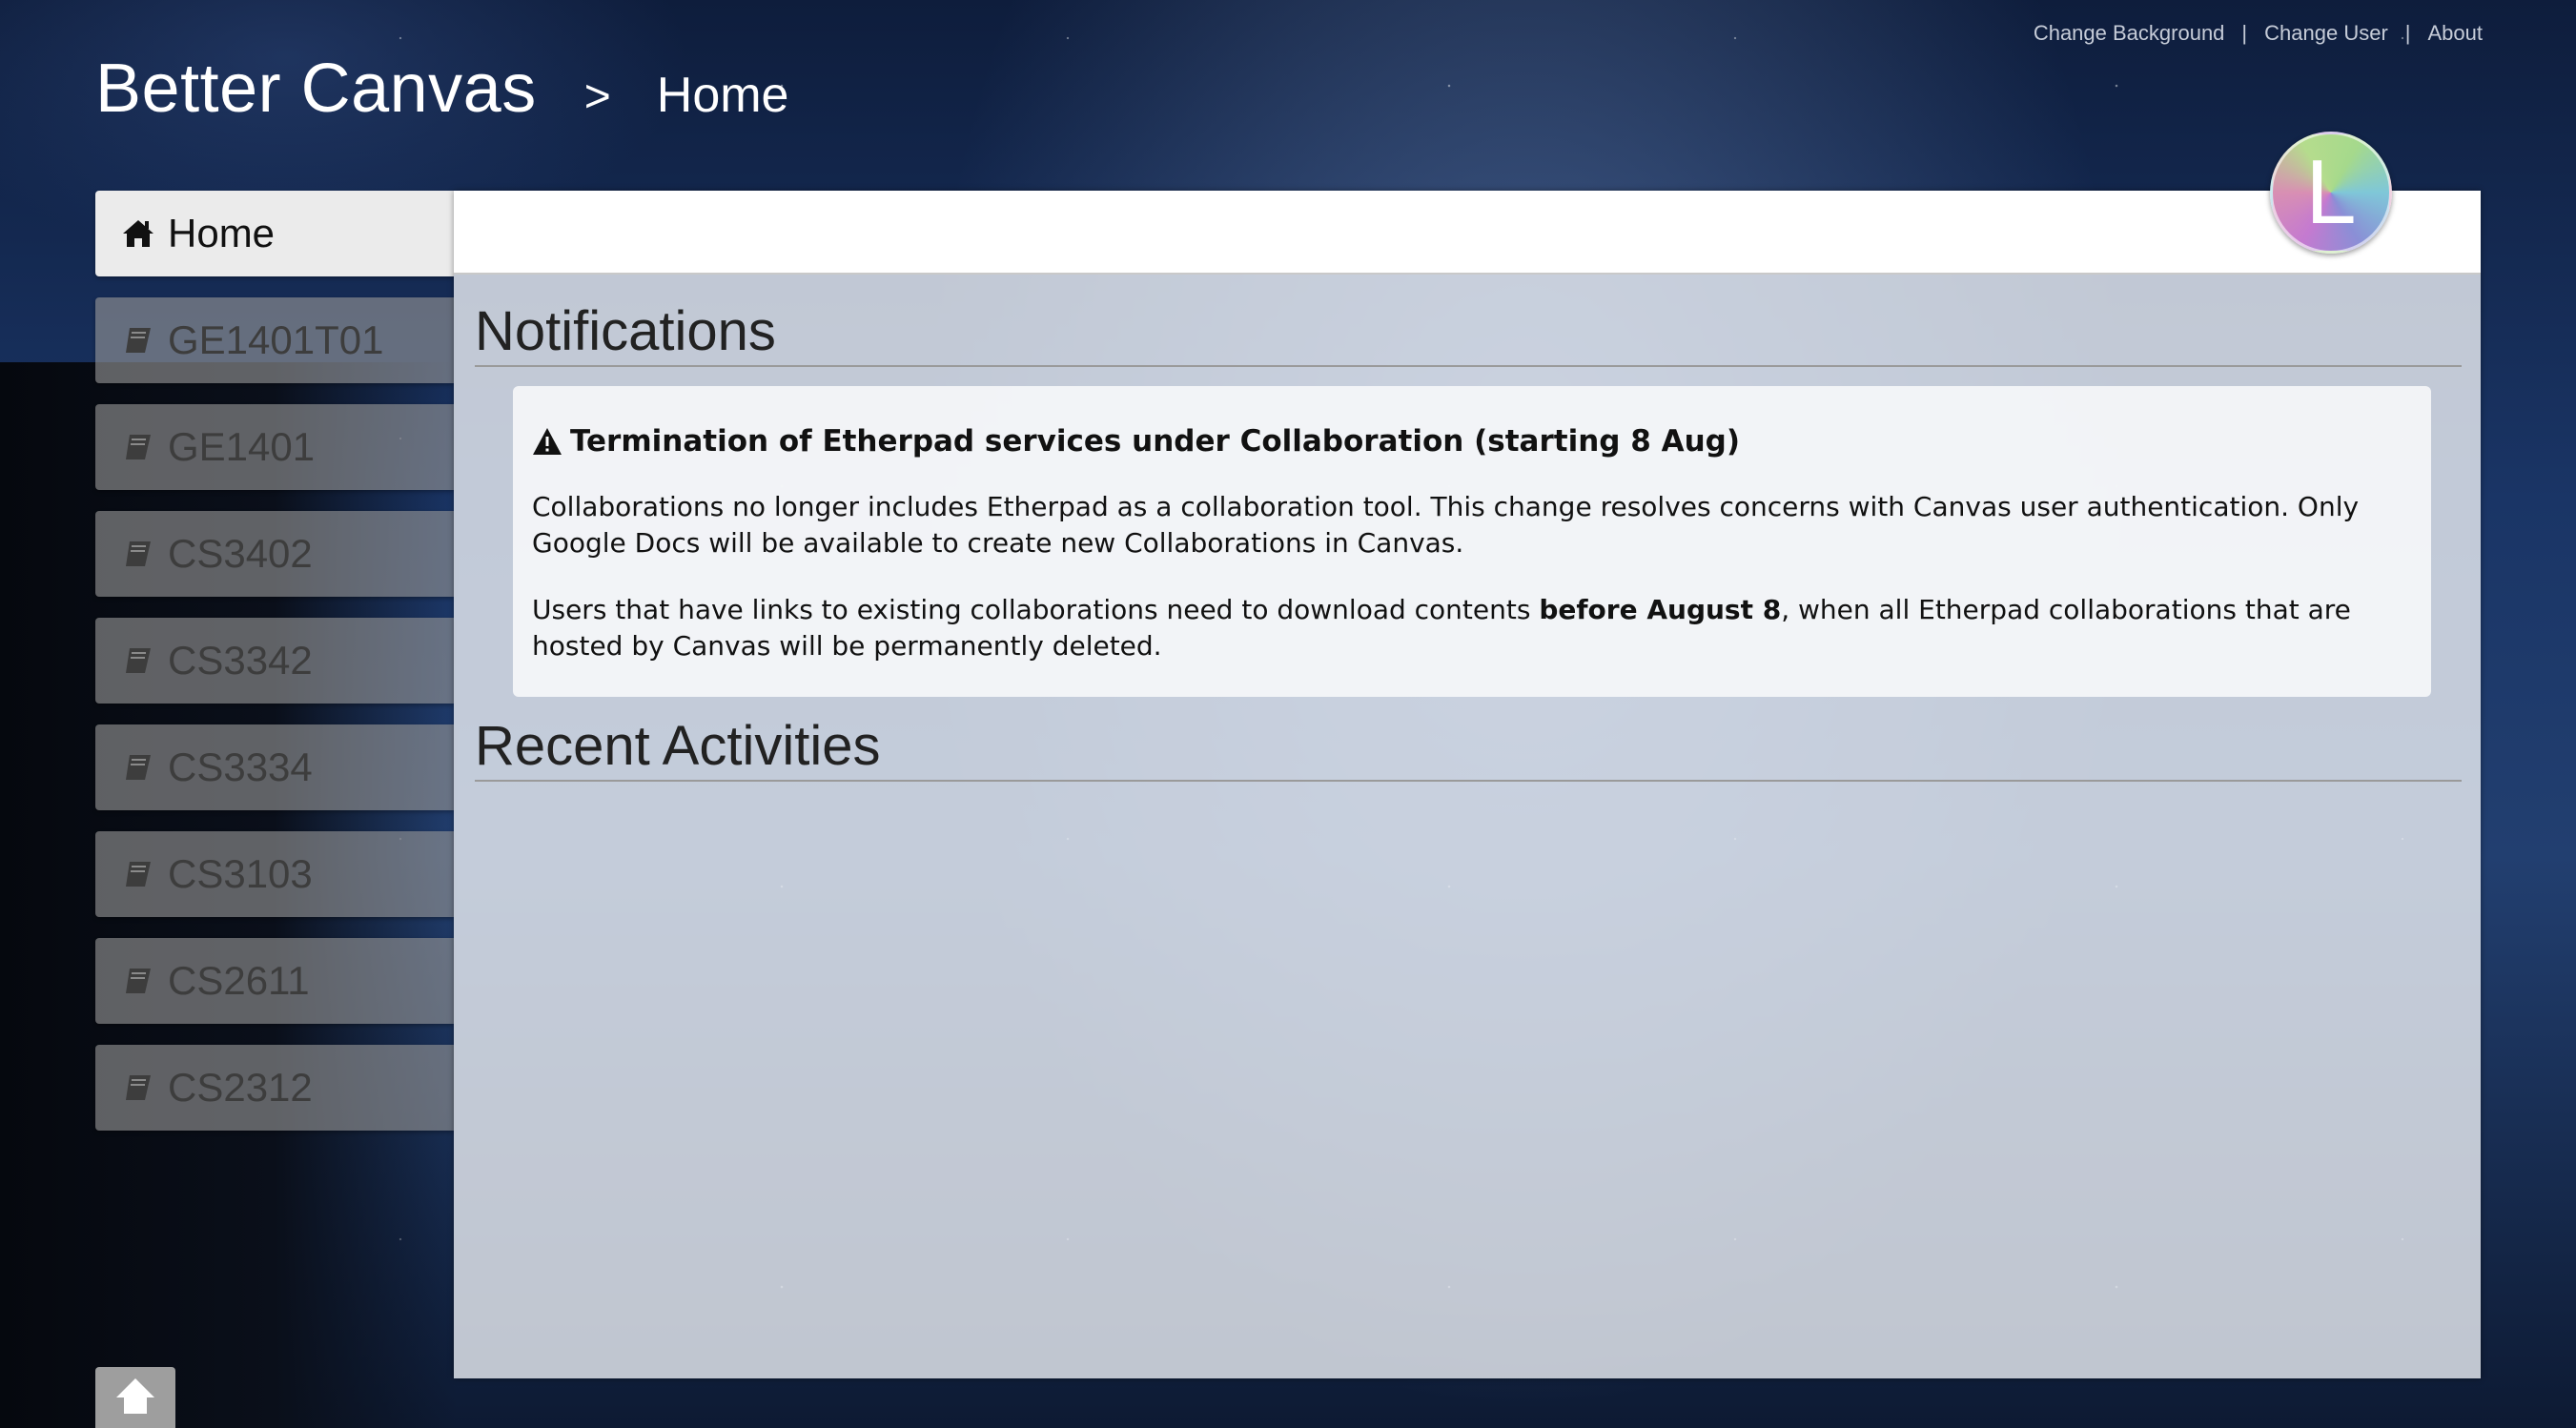 The height and width of the screenshot is (1428, 2576). Describe the element at coordinates (138, 234) in the screenshot. I see `home-icon` at that location.